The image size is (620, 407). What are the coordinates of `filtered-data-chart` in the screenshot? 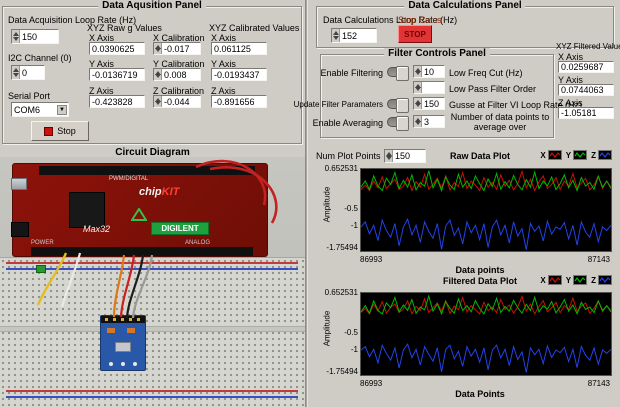 It's located at (486, 334).